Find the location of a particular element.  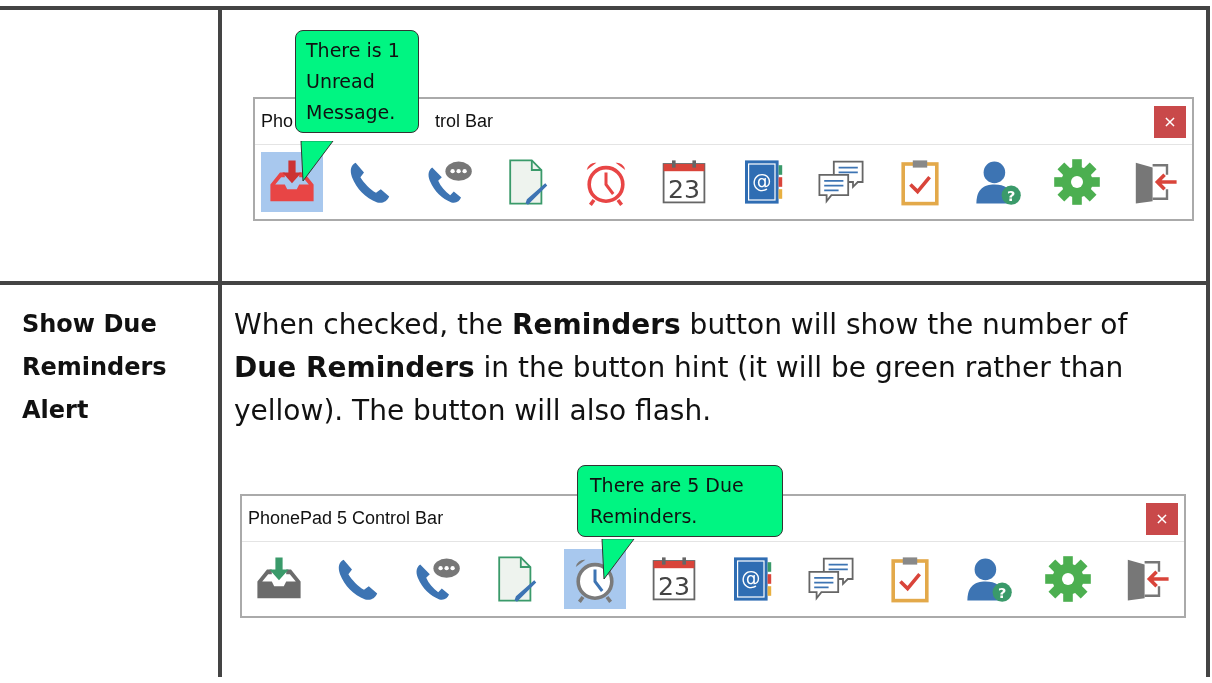

window-title: trol Bar is located at coordinates (464, 121).